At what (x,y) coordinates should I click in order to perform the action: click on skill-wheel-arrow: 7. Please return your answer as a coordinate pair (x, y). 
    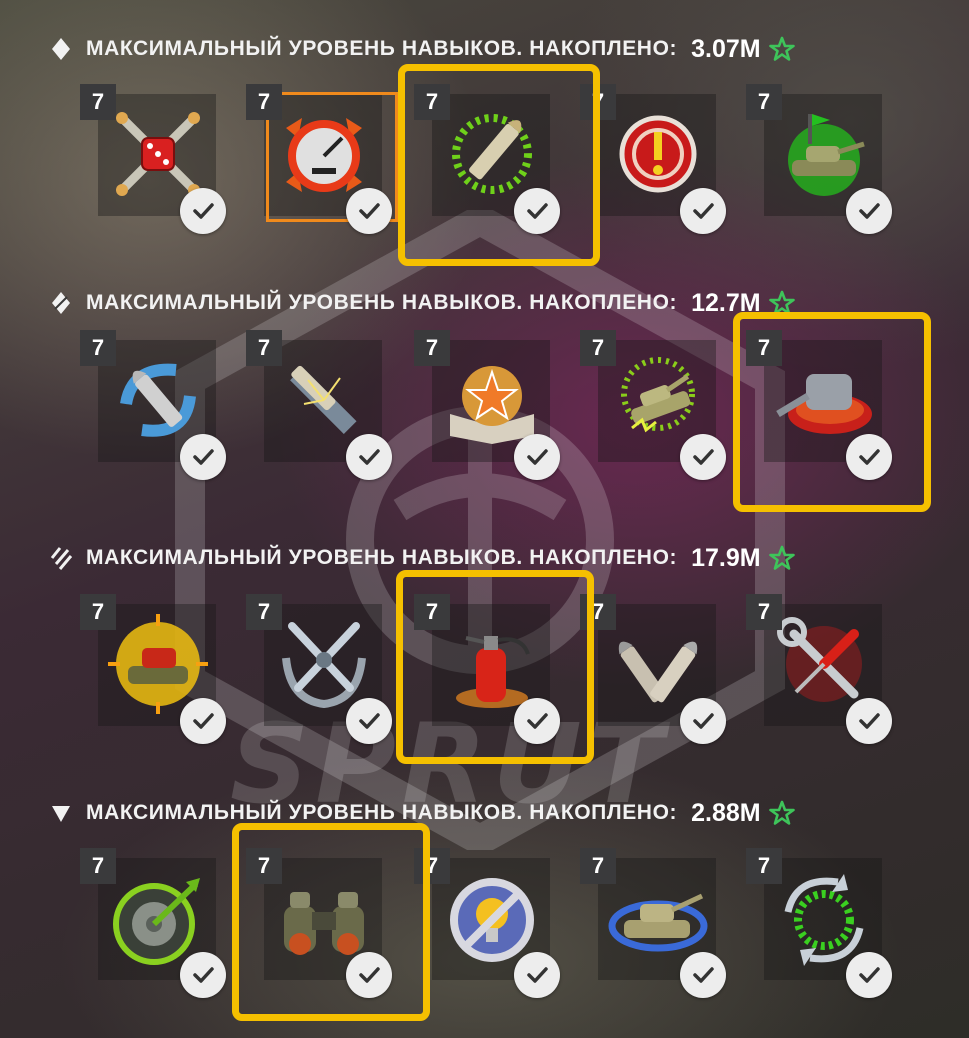
    Looking at the image, I should click on (153, 923).